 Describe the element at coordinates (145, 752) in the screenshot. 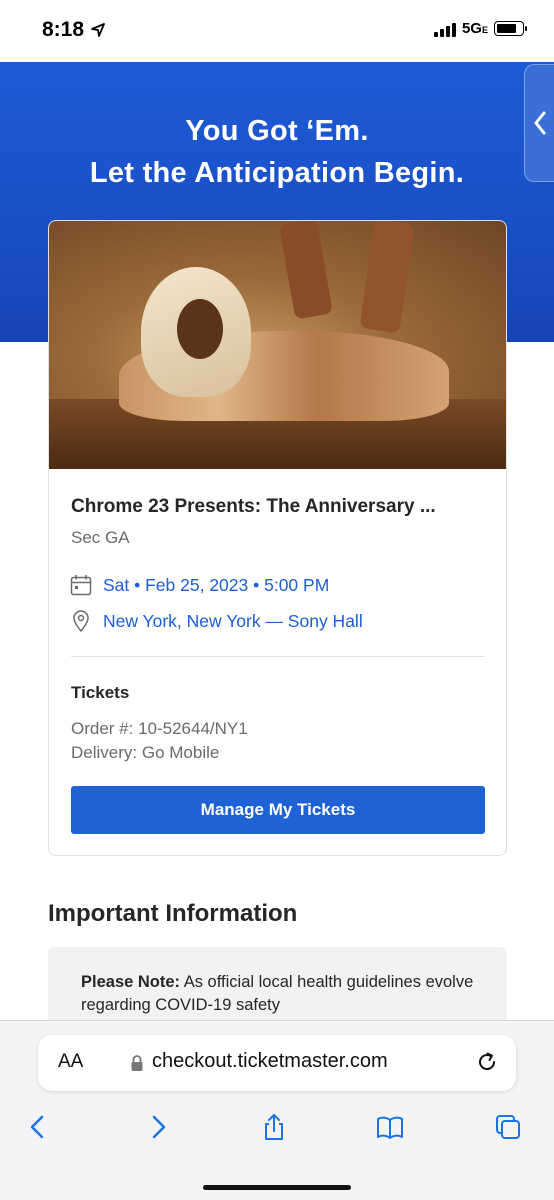

I see `delivery-method: Delivery: Go Mobile` at that location.